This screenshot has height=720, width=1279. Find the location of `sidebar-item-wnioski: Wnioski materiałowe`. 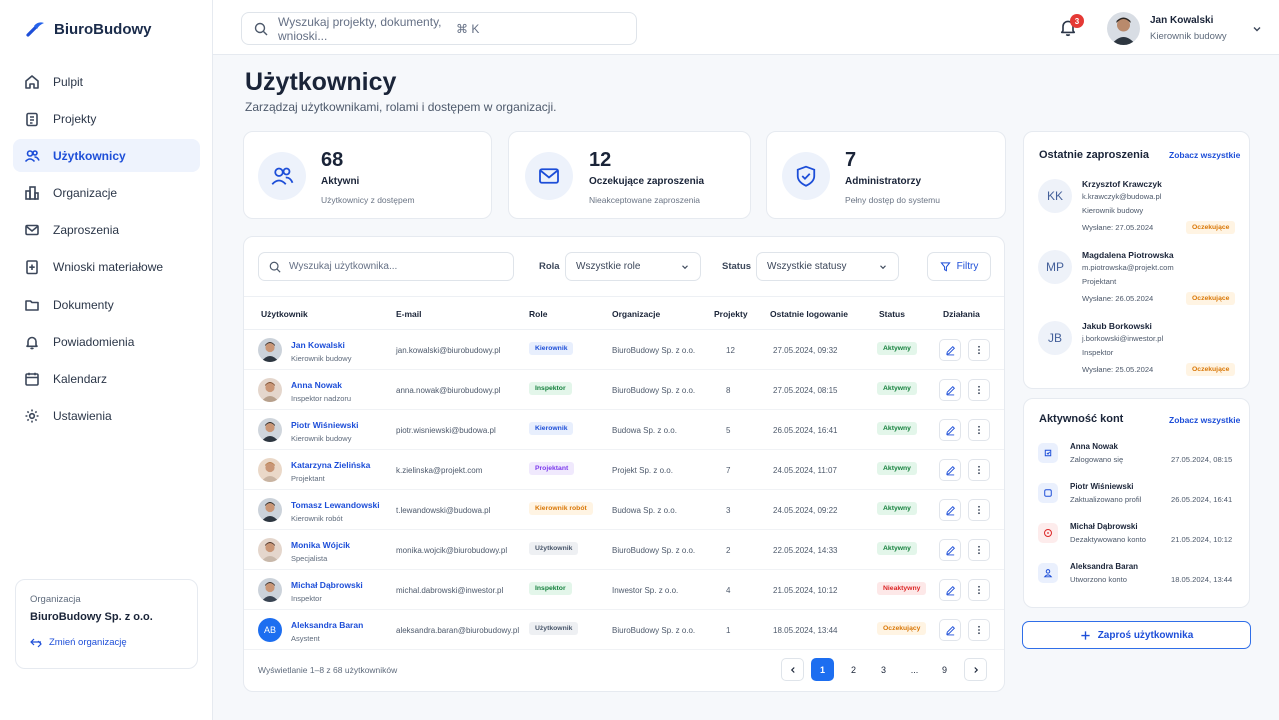

sidebar-item-wnioski: Wnioski materiałowe is located at coordinates (106, 267).